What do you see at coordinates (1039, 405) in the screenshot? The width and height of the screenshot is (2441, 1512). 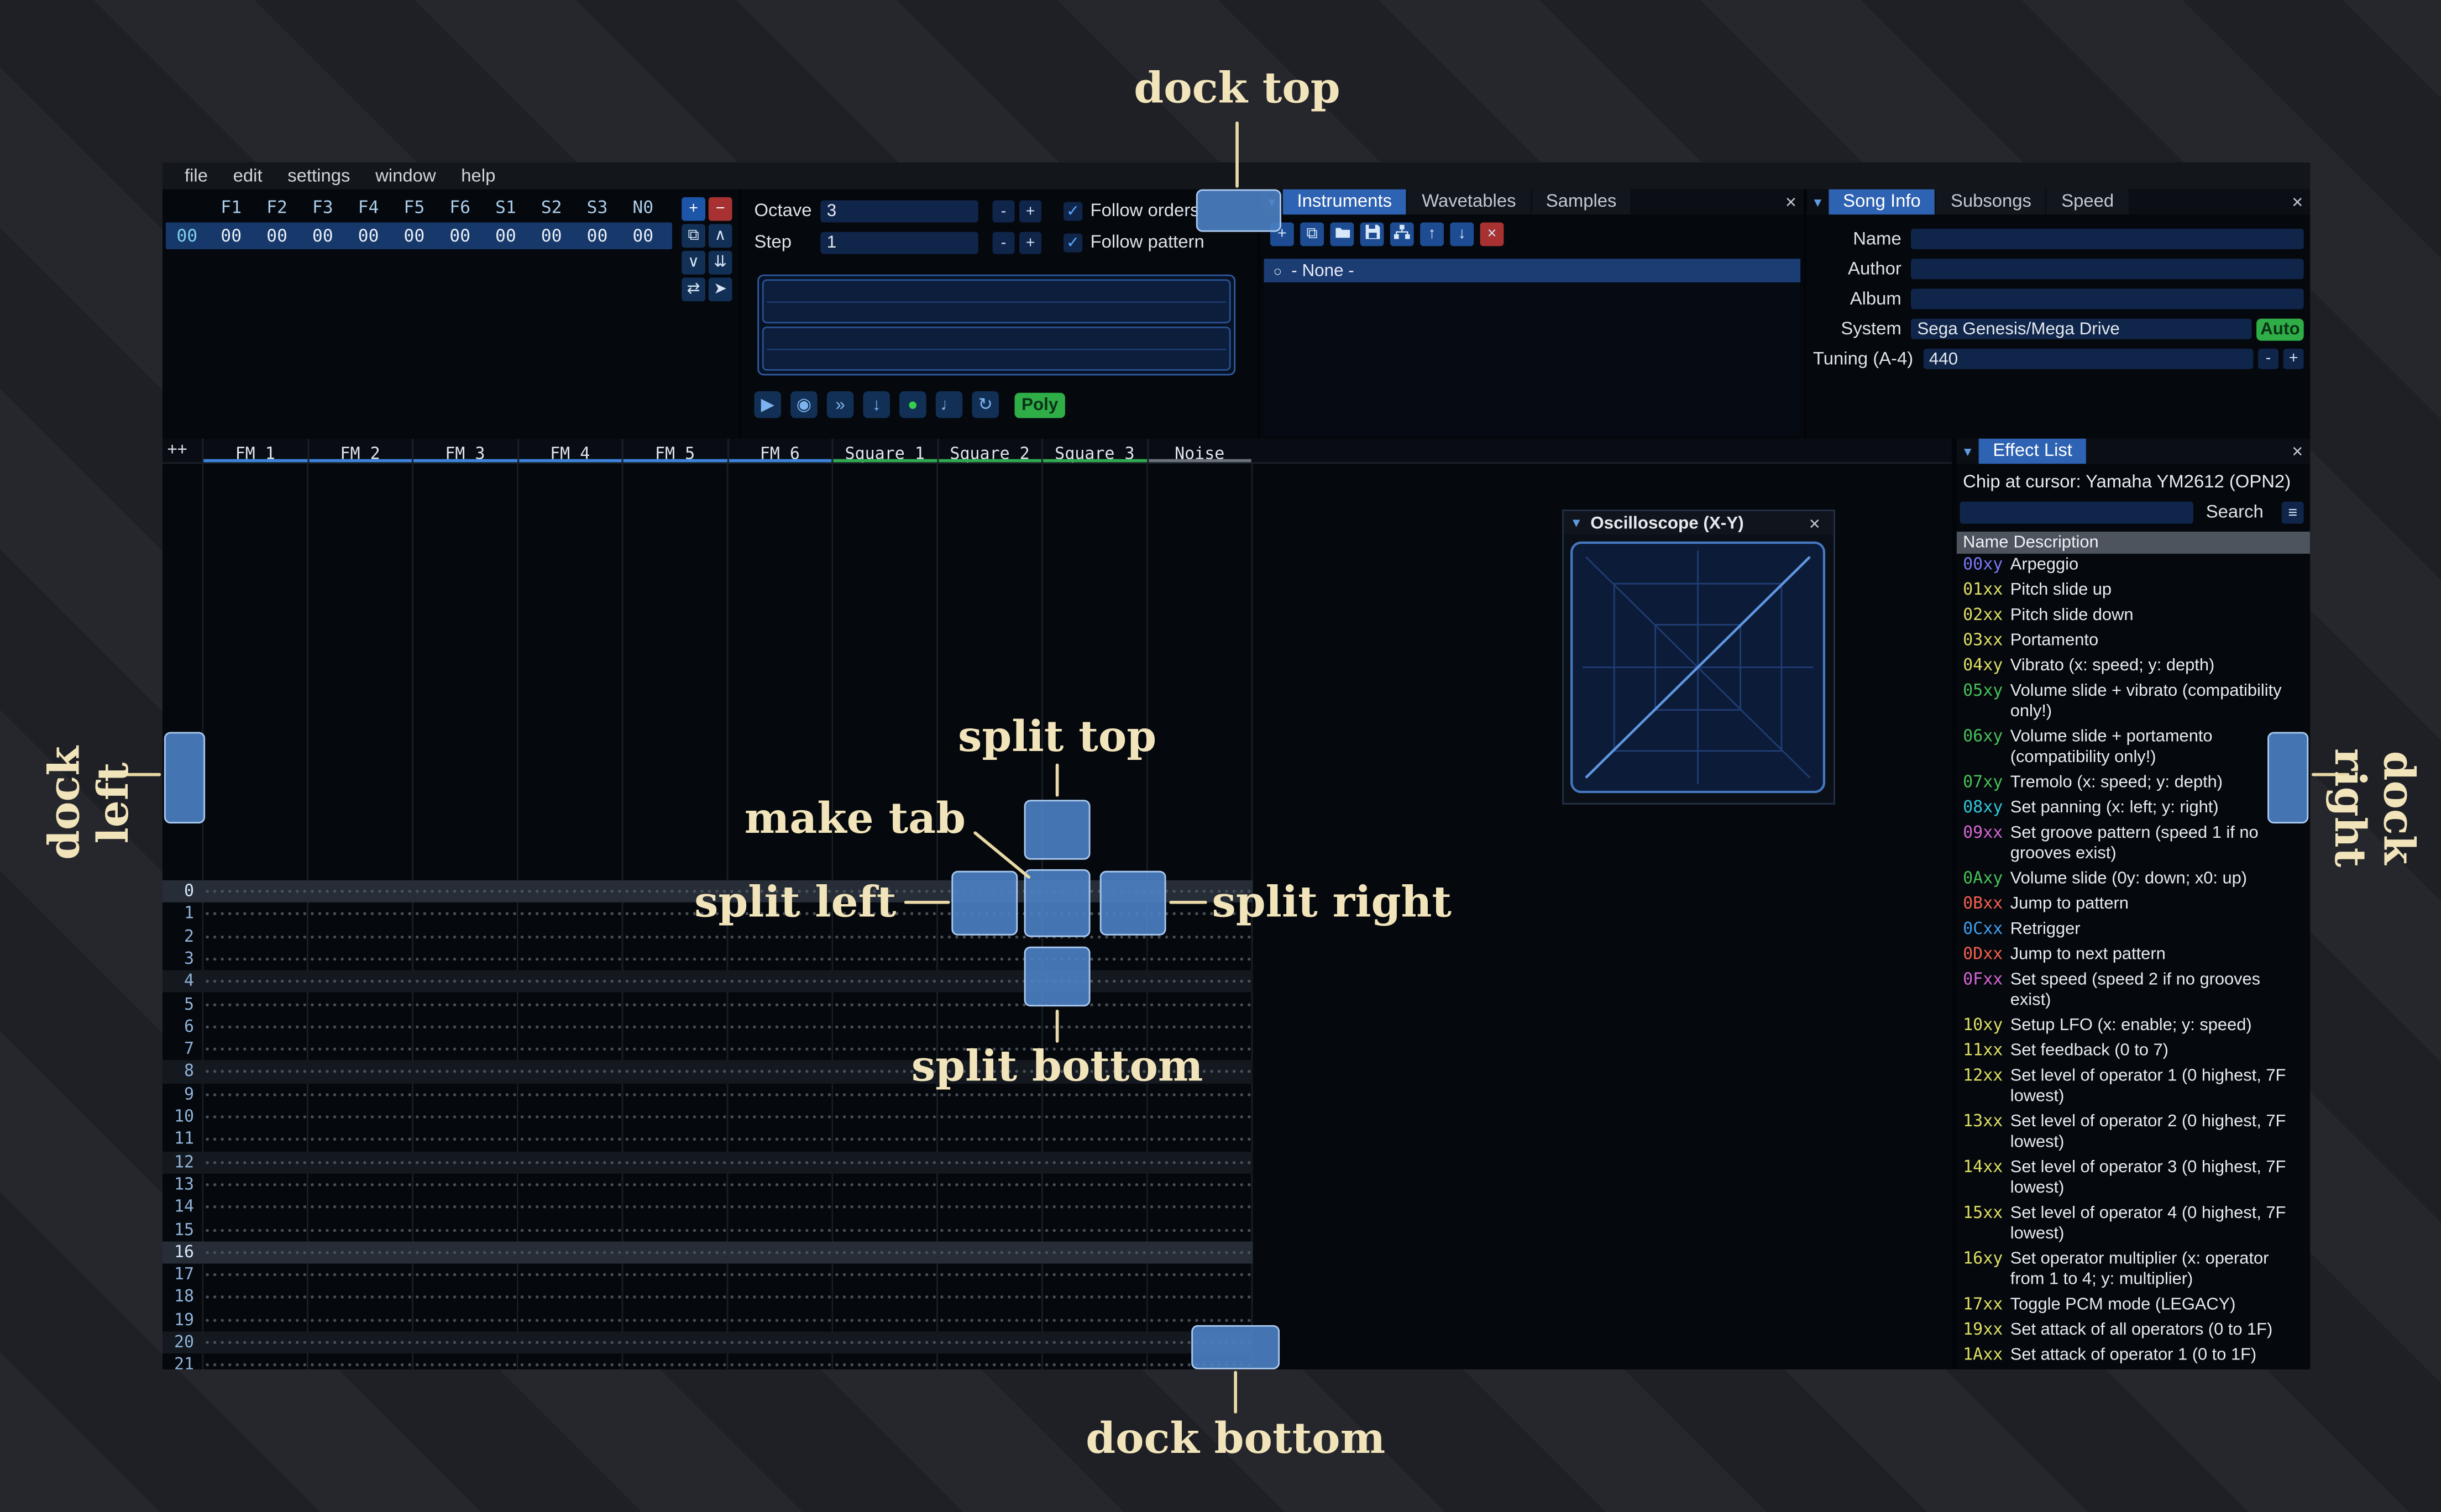 I see `poly-toggle-button: Poly` at bounding box center [1039, 405].